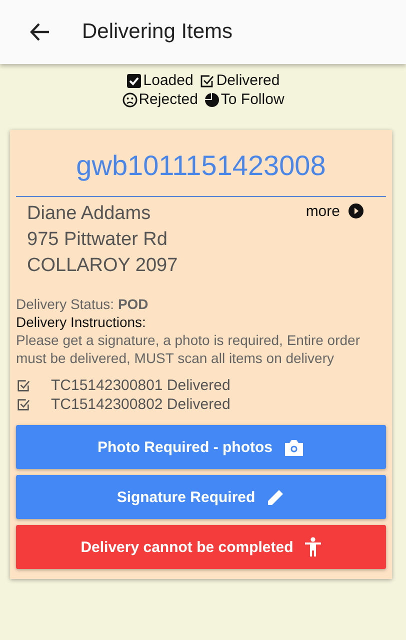 This screenshot has height=640, width=406. Describe the element at coordinates (188, 349) in the screenshot. I see `instructions-text: Please get a signature, a photo is required, Entire order must be delivered, MUST scan all items on delivery` at that location.